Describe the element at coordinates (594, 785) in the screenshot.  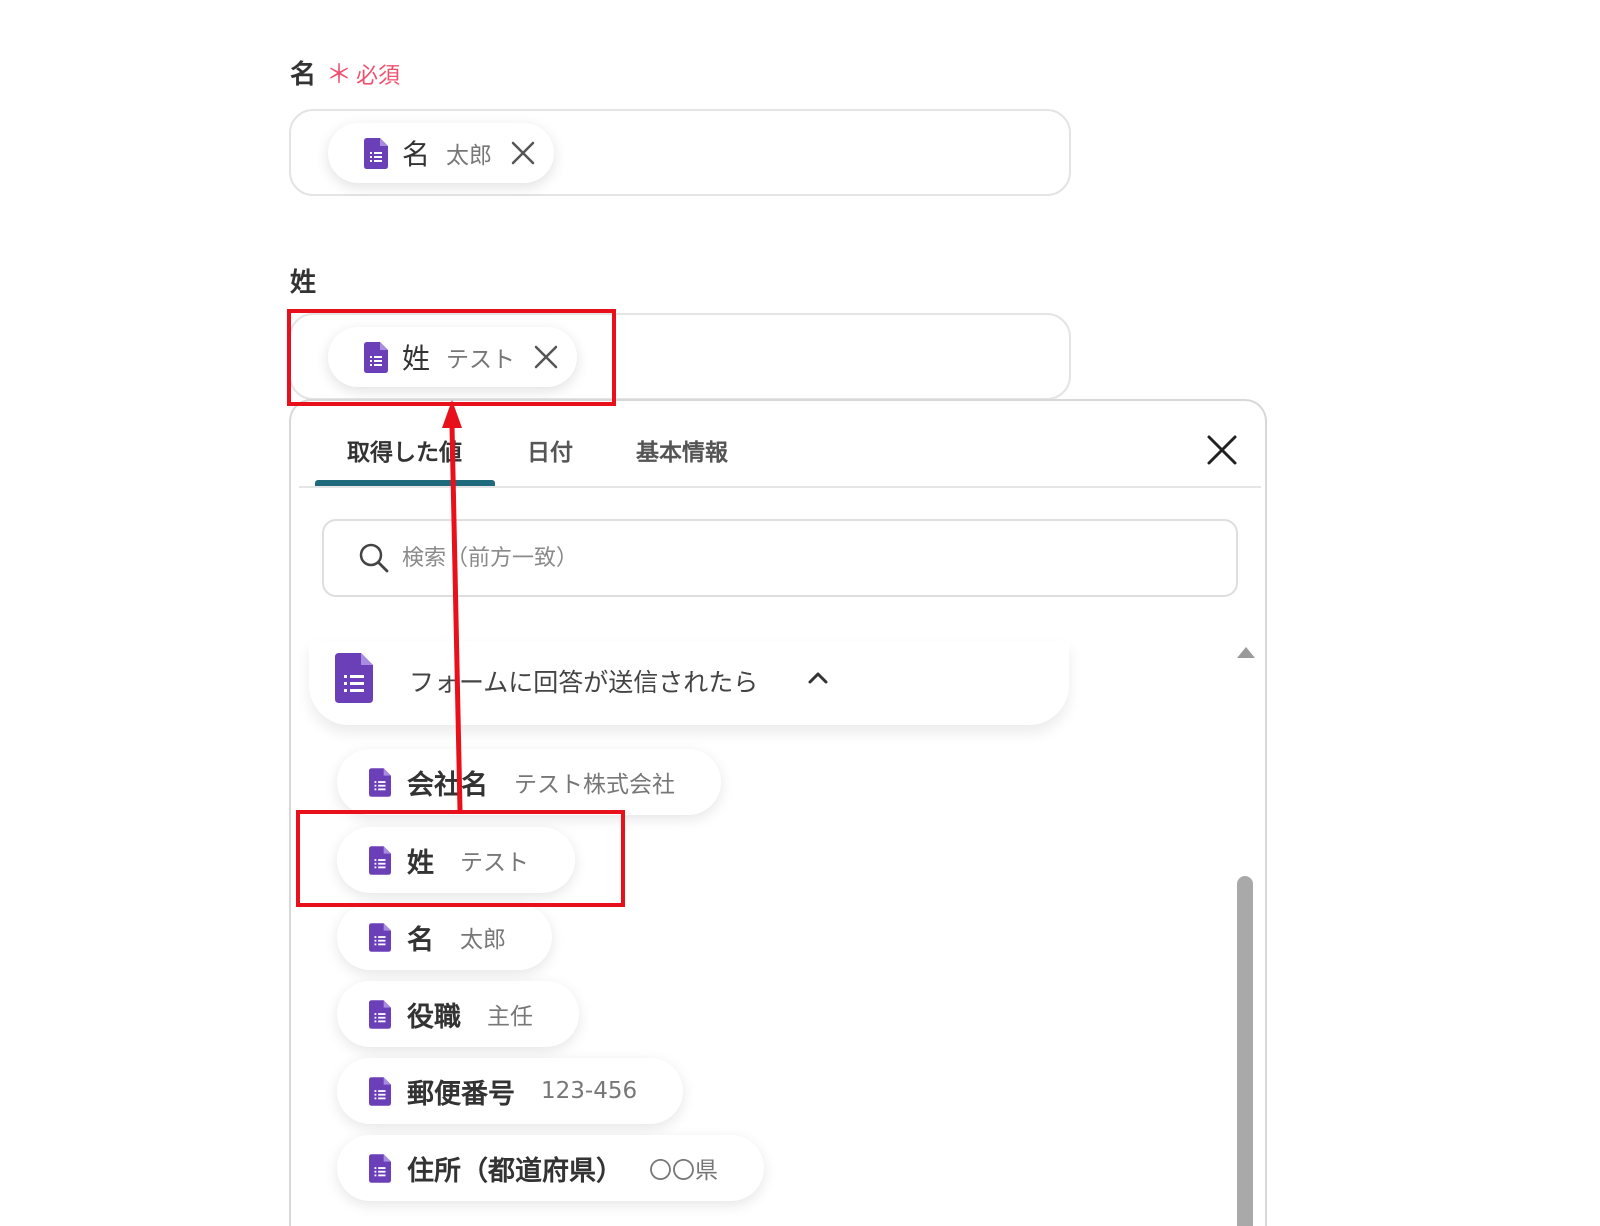
I see `item-value: テスト株式会社` at that location.